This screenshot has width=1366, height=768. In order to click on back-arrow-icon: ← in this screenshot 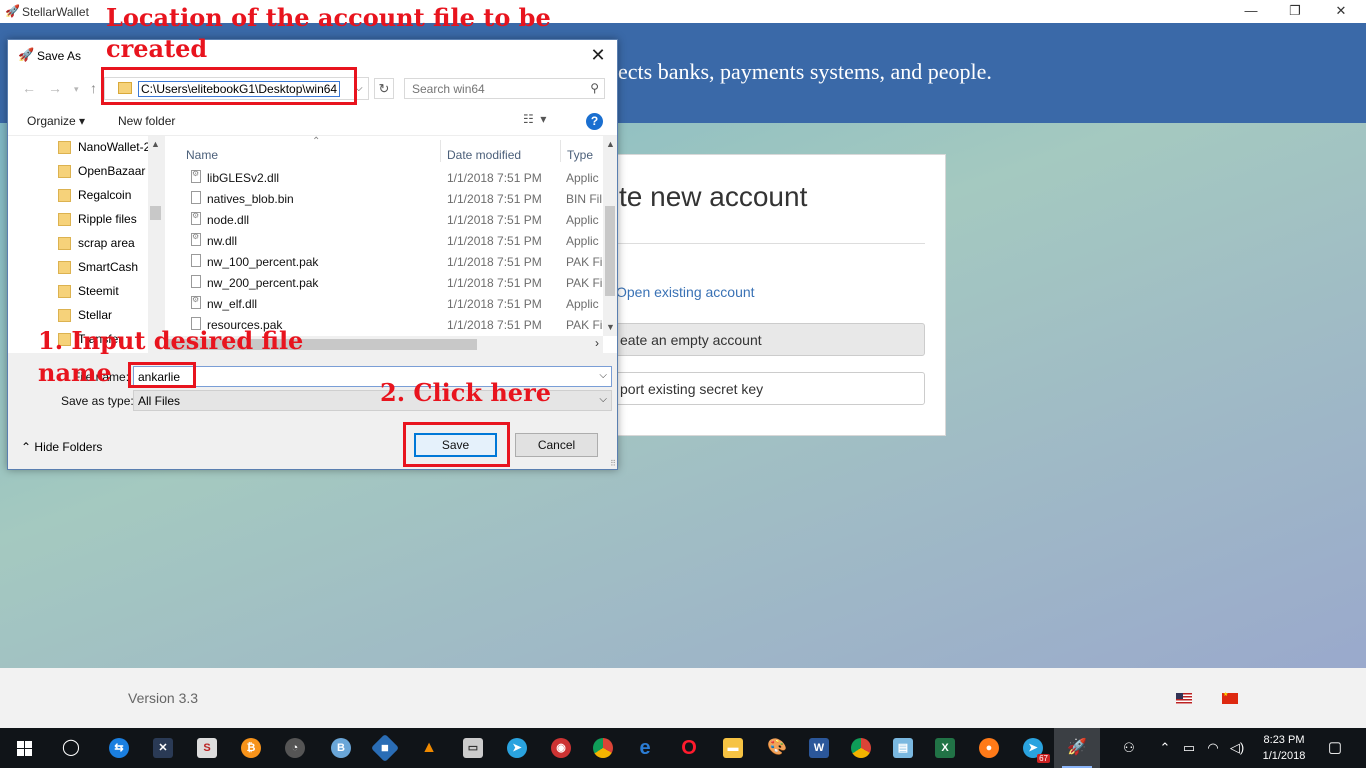, I will do `click(29, 88)`.